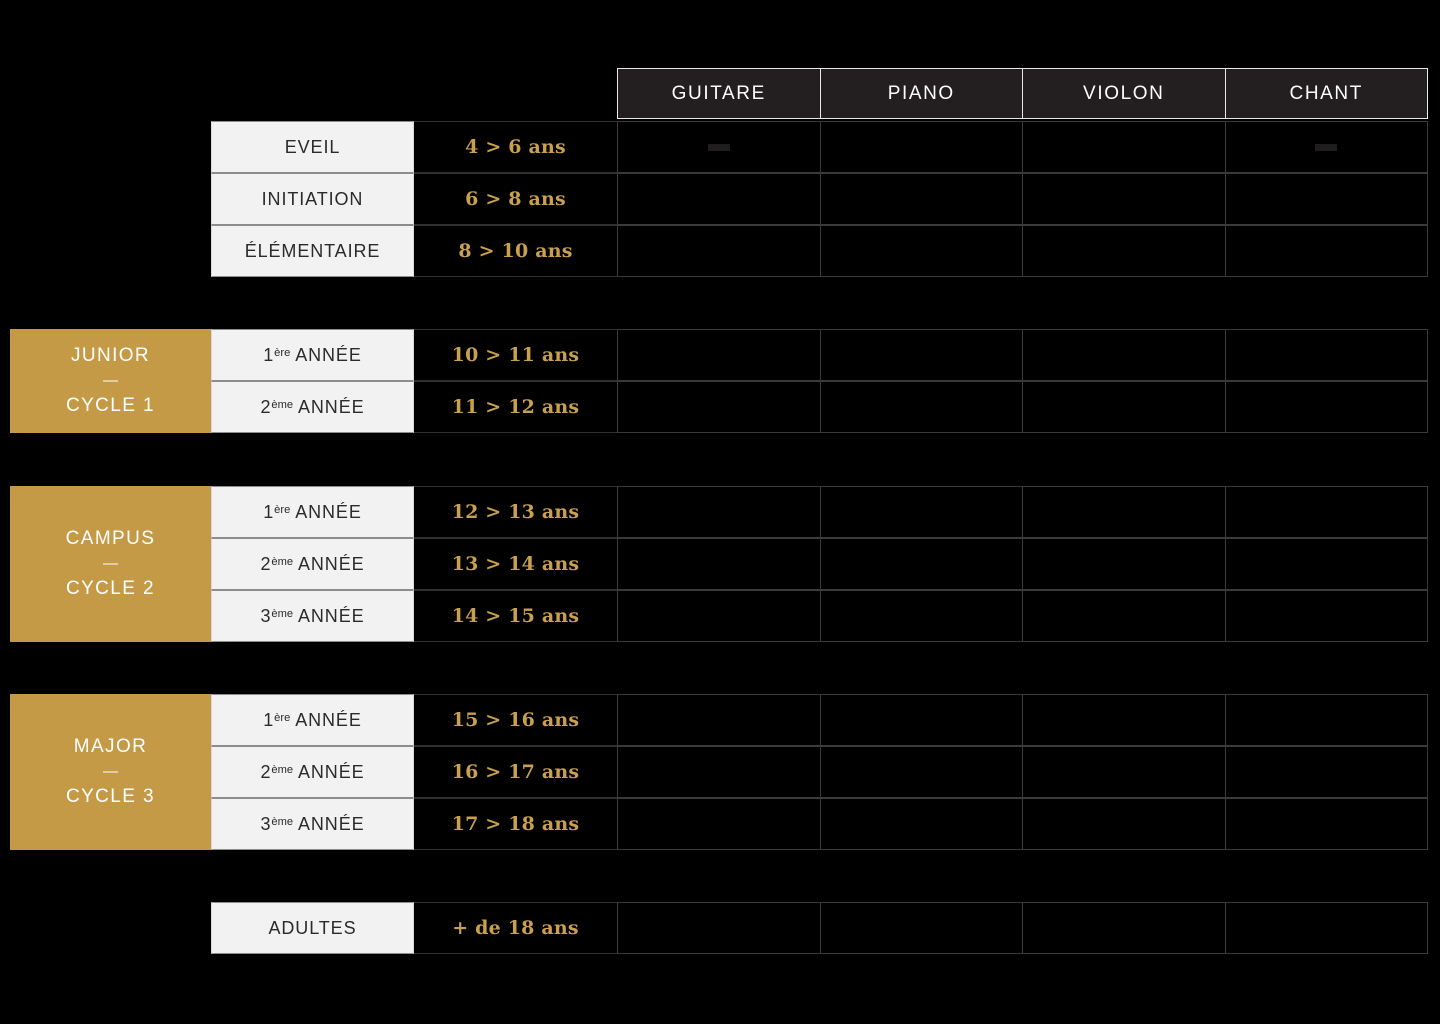 The width and height of the screenshot is (1440, 1024). What do you see at coordinates (110, 381) in the screenshot?
I see `group-block-cycle-1: JUNIOR — CYCLE 1` at bounding box center [110, 381].